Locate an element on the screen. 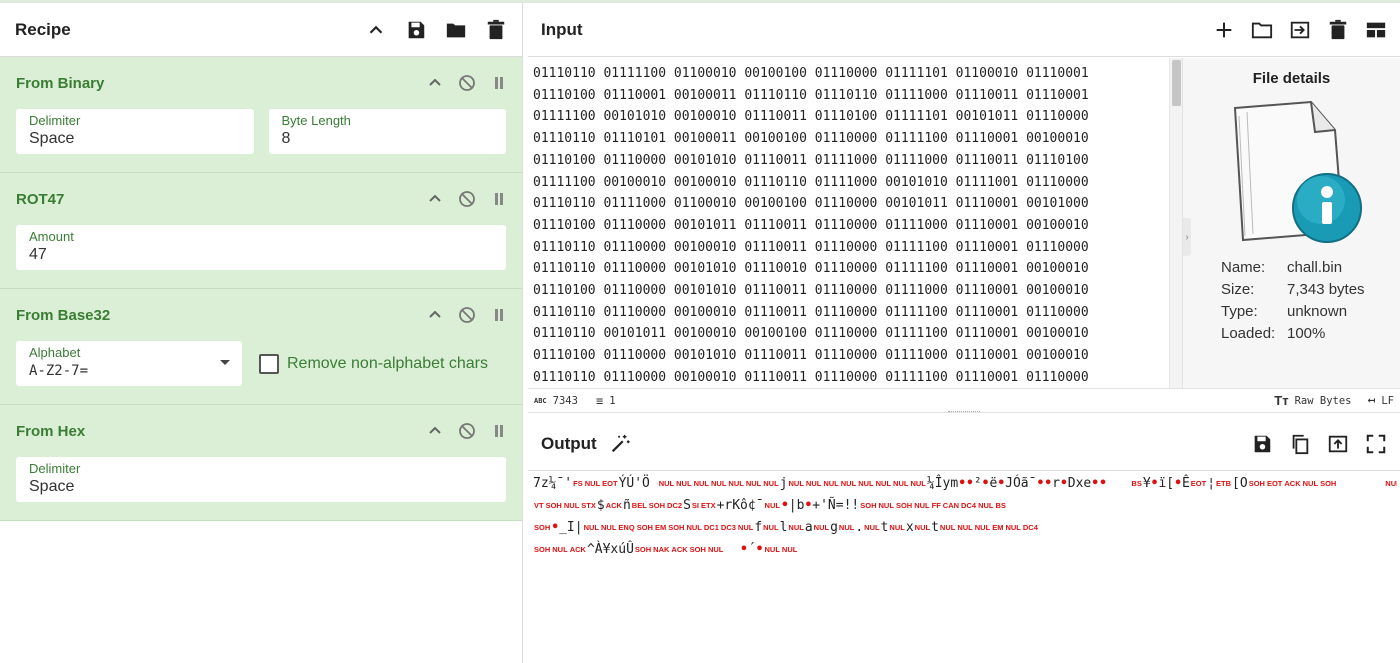  field-value: Space is located at coordinates (52, 486).